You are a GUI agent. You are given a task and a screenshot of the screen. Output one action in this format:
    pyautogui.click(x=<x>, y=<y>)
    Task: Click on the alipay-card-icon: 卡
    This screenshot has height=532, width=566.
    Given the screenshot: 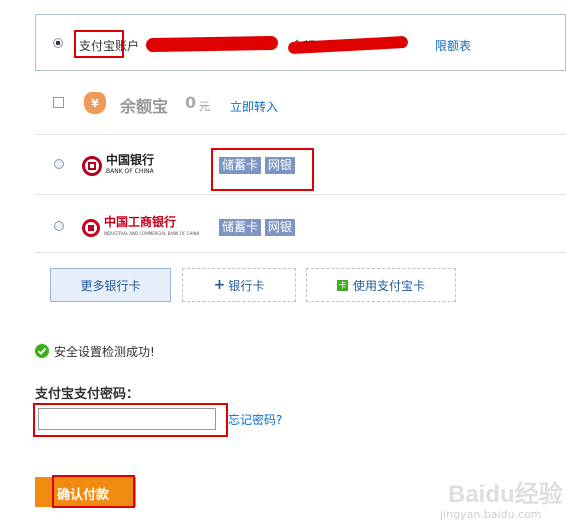 What is the action you would take?
    pyautogui.click(x=342, y=285)
    